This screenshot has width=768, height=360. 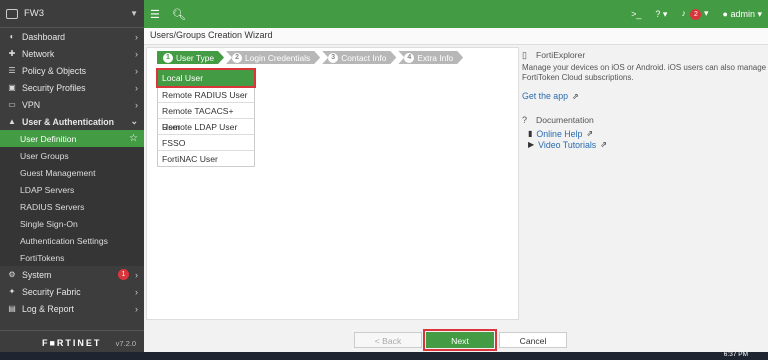 I want to click on user-icon: ▲, so click(x=12, y=121).